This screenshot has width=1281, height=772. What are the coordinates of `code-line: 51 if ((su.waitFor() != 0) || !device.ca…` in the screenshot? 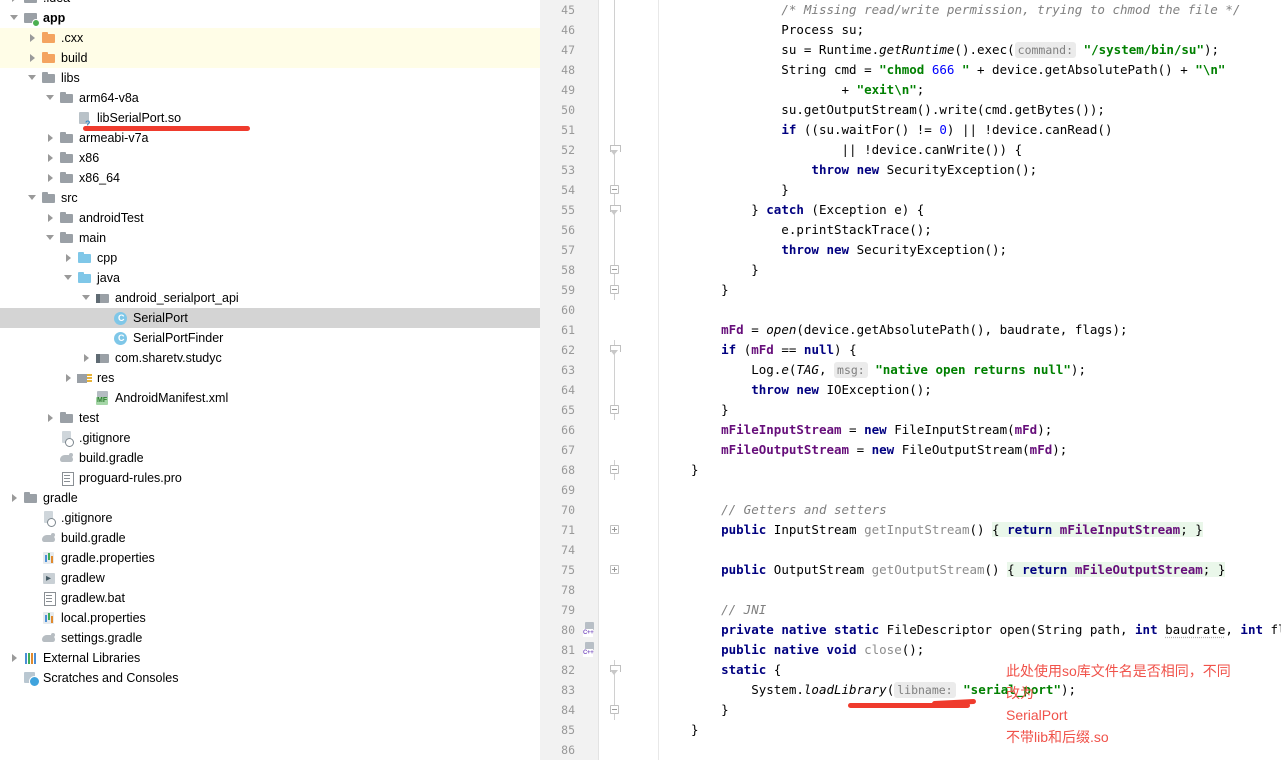 It's located at (910, 130).